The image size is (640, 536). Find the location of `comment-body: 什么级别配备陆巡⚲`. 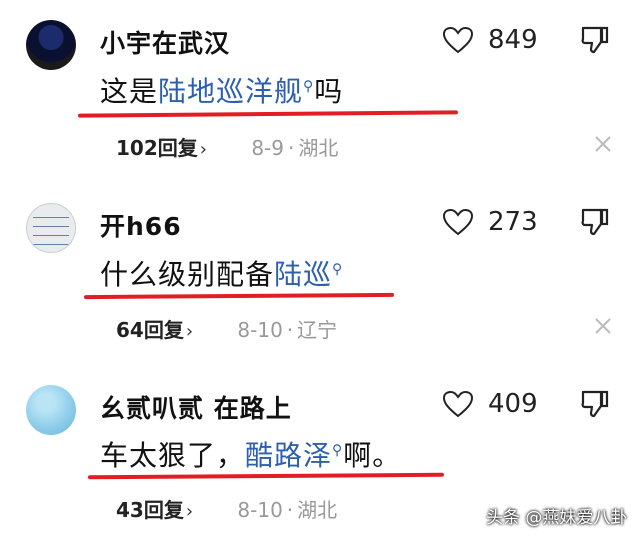

comment-body: 什么级别配备陆巡⚲ is located at coordinates (221, 273).